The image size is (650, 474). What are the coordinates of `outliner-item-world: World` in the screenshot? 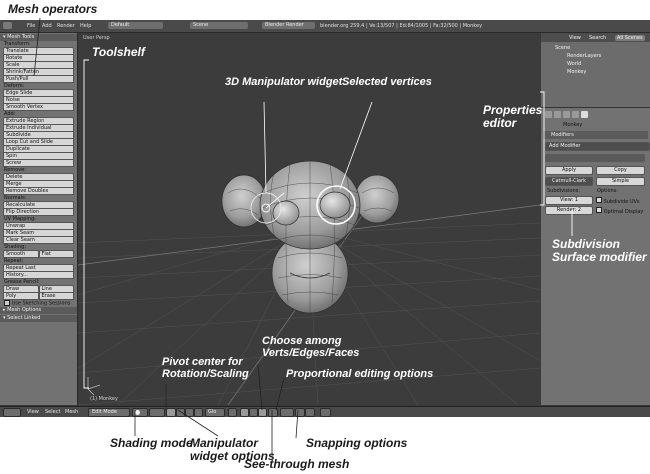 It's located at (574, 64).